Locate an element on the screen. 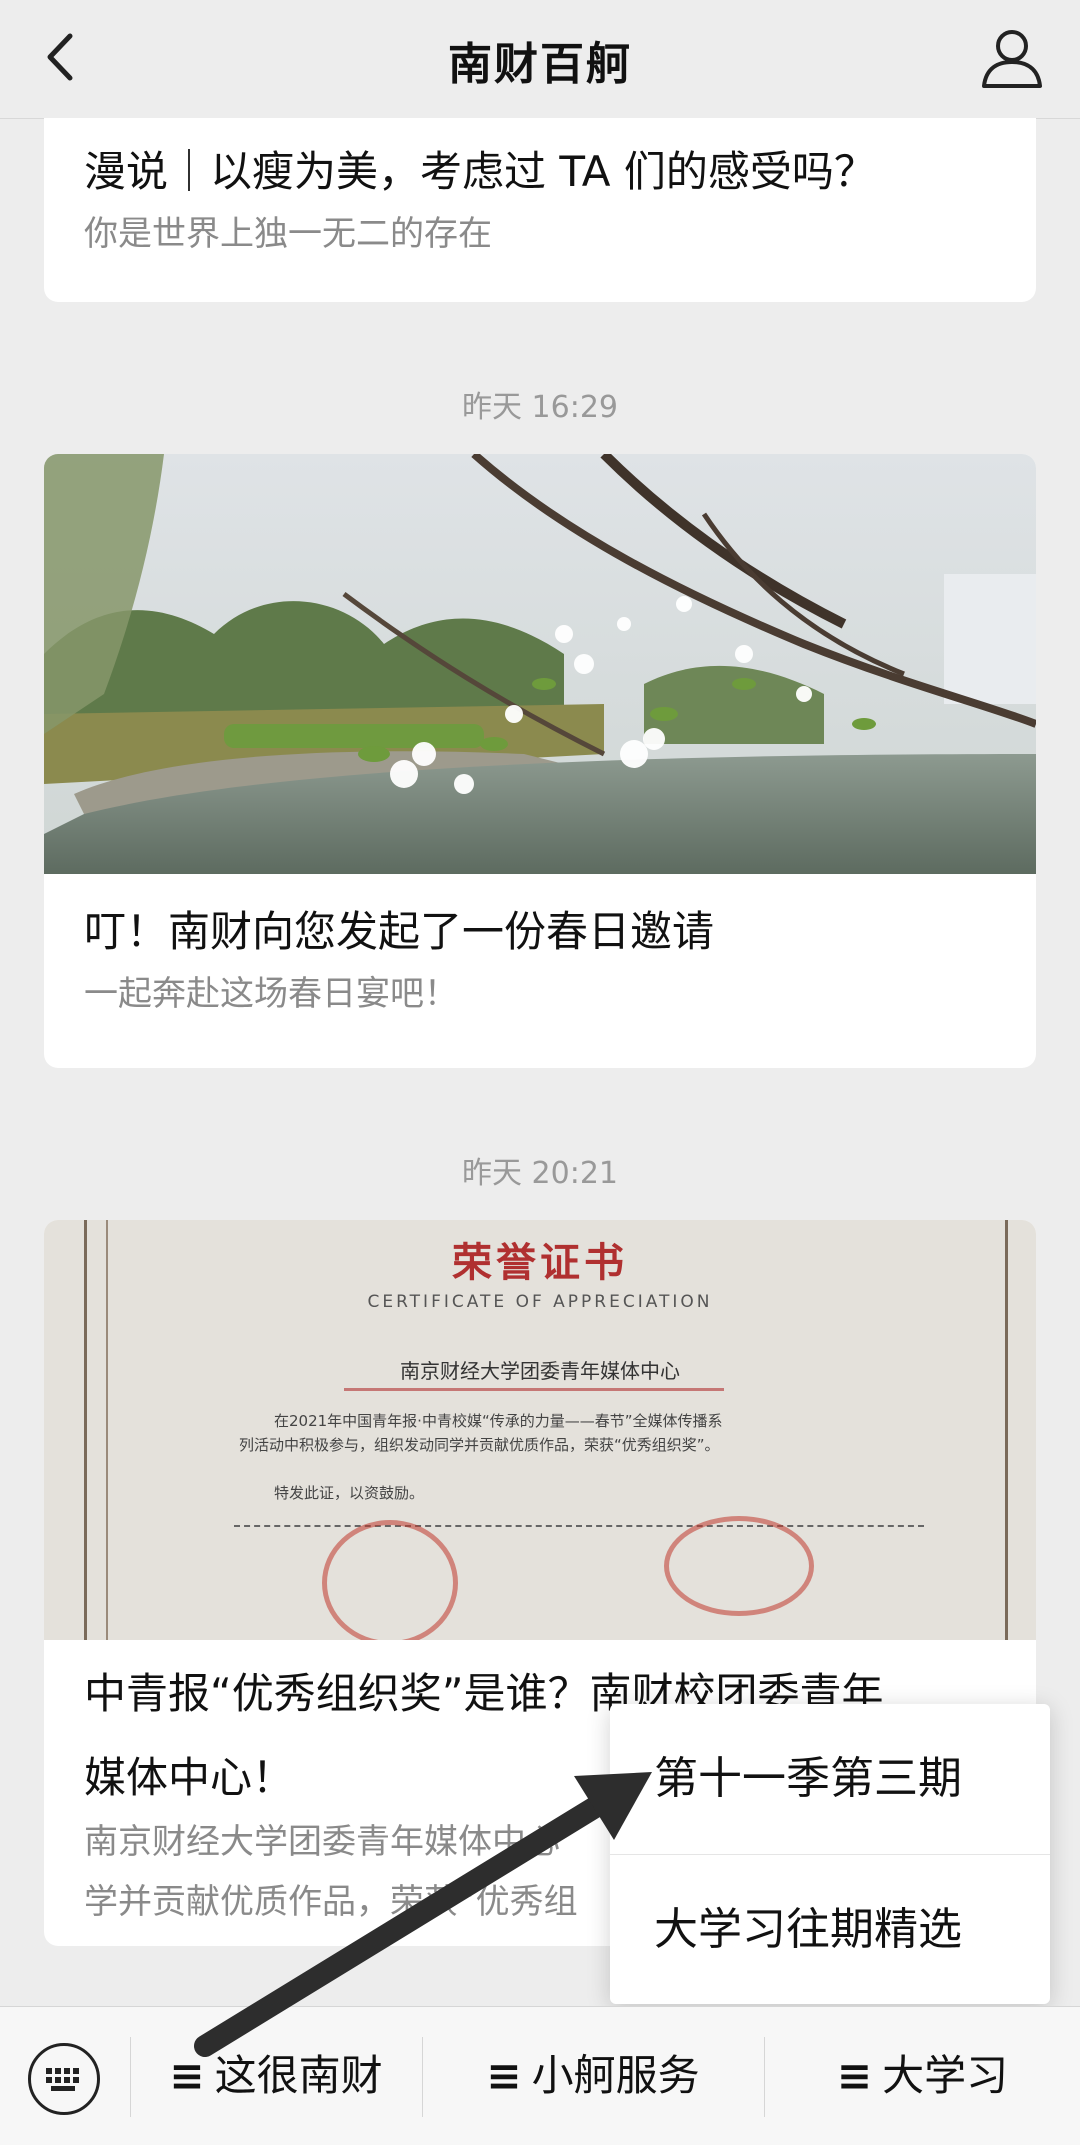 The width and height of the screenshot is (1080, 2145). menu-button-daxuexi: ≡ 大学习 is located at coordinates (922, 2076).